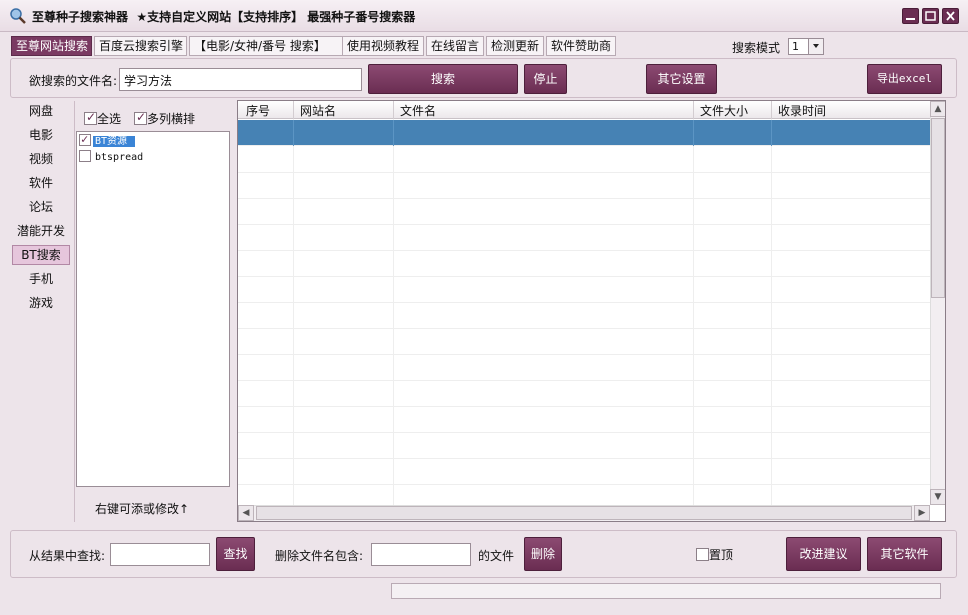 The image size is (968, 615). Describe the element at coordinates (806, 46) in the screenshot. I see `search-mode-select: 1` at that location.